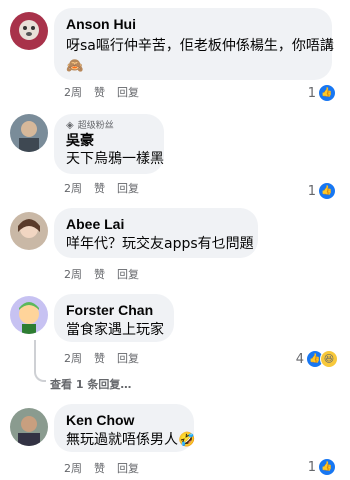 The height and width of the screenshot is (480, 350). What do you see at coordinates (114, 310) in the screenshot?
I see `commenter-name: Forster Chan` at bounding box center [114, 310].